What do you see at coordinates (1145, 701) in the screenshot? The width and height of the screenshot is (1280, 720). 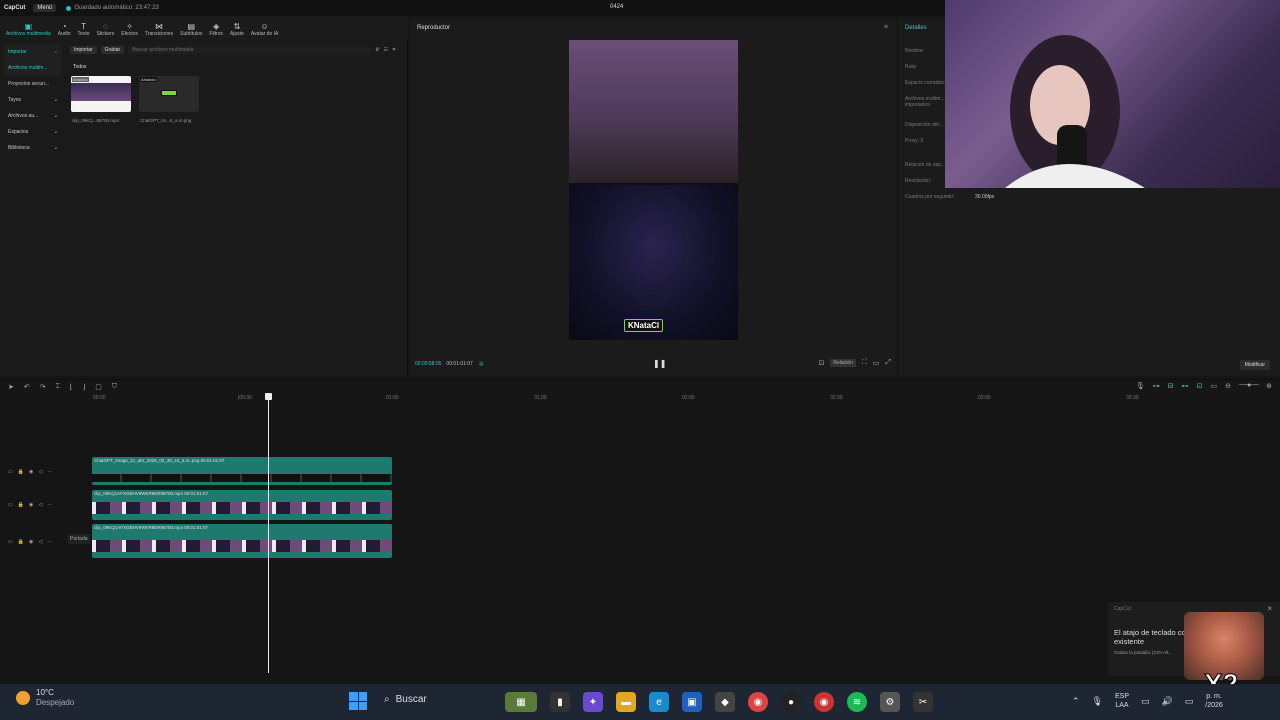 I see `network-icon: ▭` at bounding box center [1145, 701].